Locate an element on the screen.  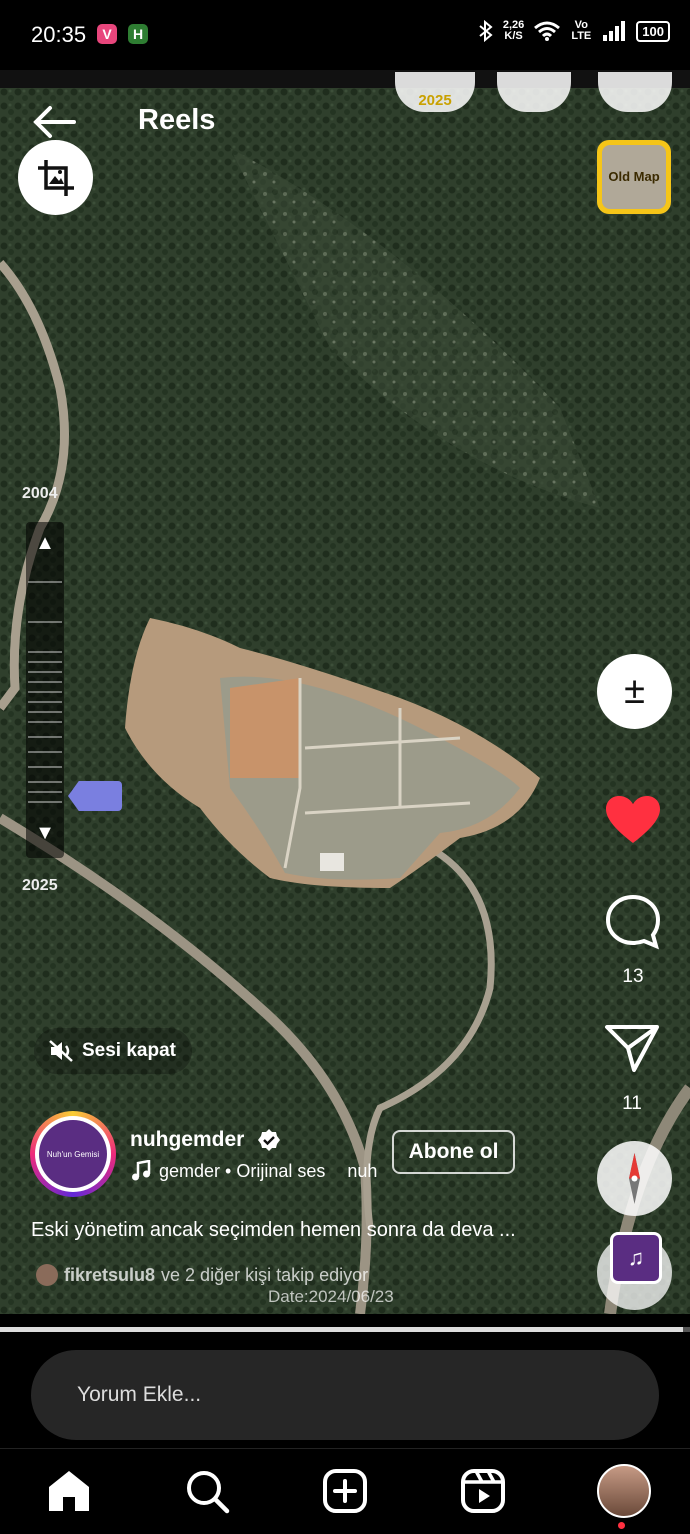
mute-sound-button: Sesi kapat is located at coordinates (113, 1051).